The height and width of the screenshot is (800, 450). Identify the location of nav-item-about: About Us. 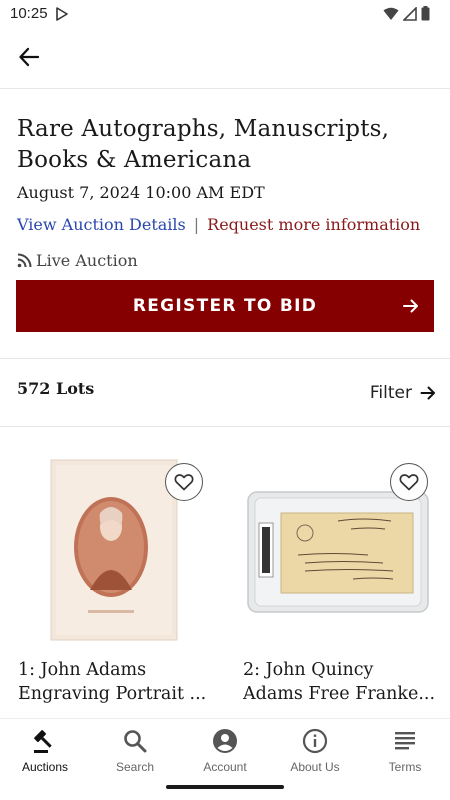
(315, 749).